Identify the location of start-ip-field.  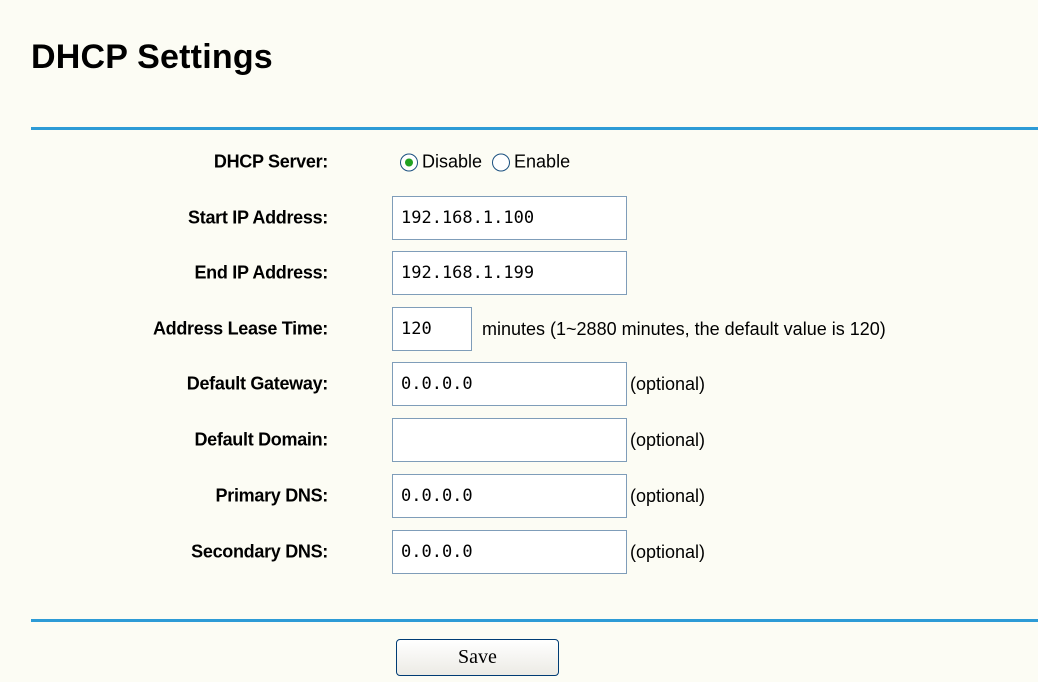
(509, 218).